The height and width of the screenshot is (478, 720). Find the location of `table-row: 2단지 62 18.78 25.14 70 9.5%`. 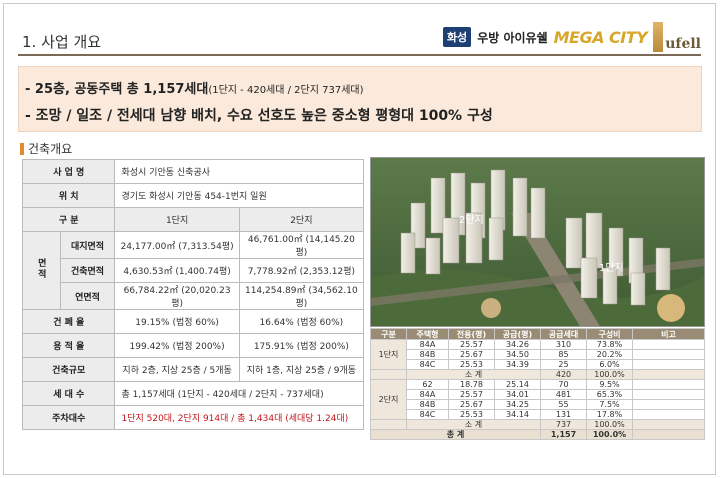

table-row: 2단지 62 18.78 25.14 70 9.5% is located at coordinates (537, 399).